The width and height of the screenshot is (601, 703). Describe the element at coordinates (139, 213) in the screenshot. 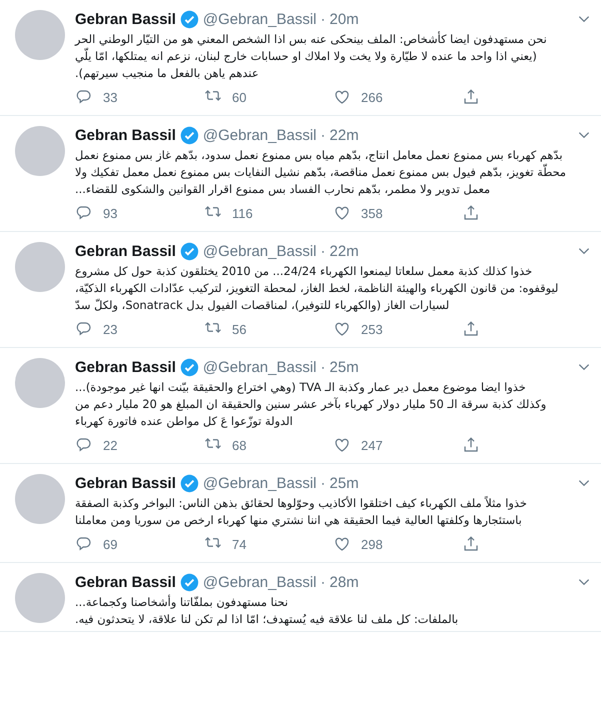

I see `reply-button: 93` at that location.